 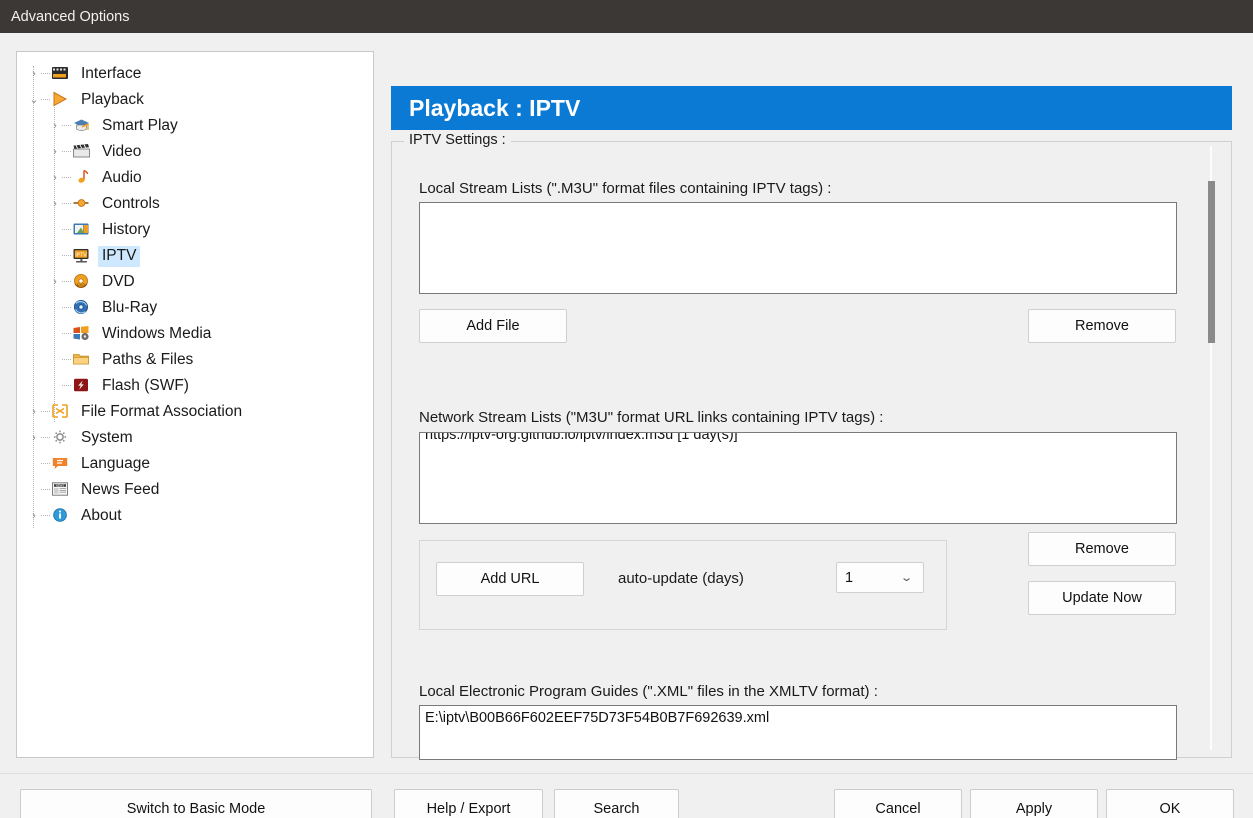 What do you see at coordinates (898, 803) in the screenshot?
I see `cancel-button: Cancel` at bounding box center [898, 803].